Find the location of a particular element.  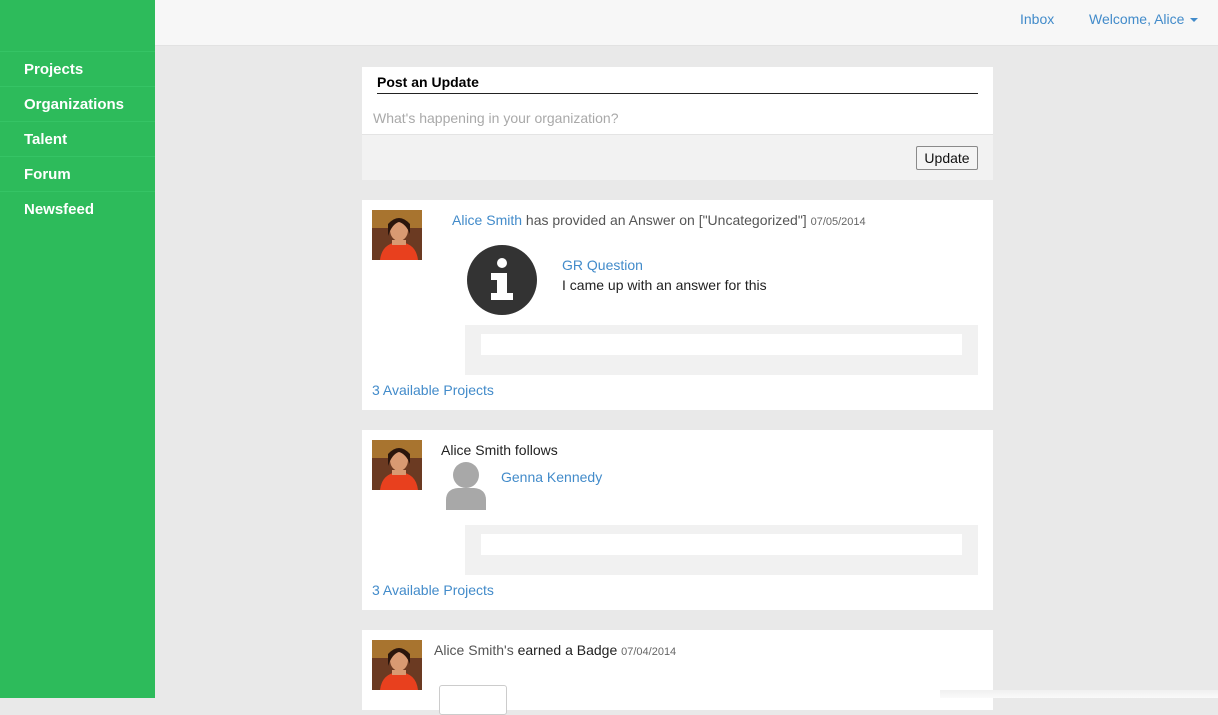

user-link: Alice Smith is located at coordinates (487, 220).